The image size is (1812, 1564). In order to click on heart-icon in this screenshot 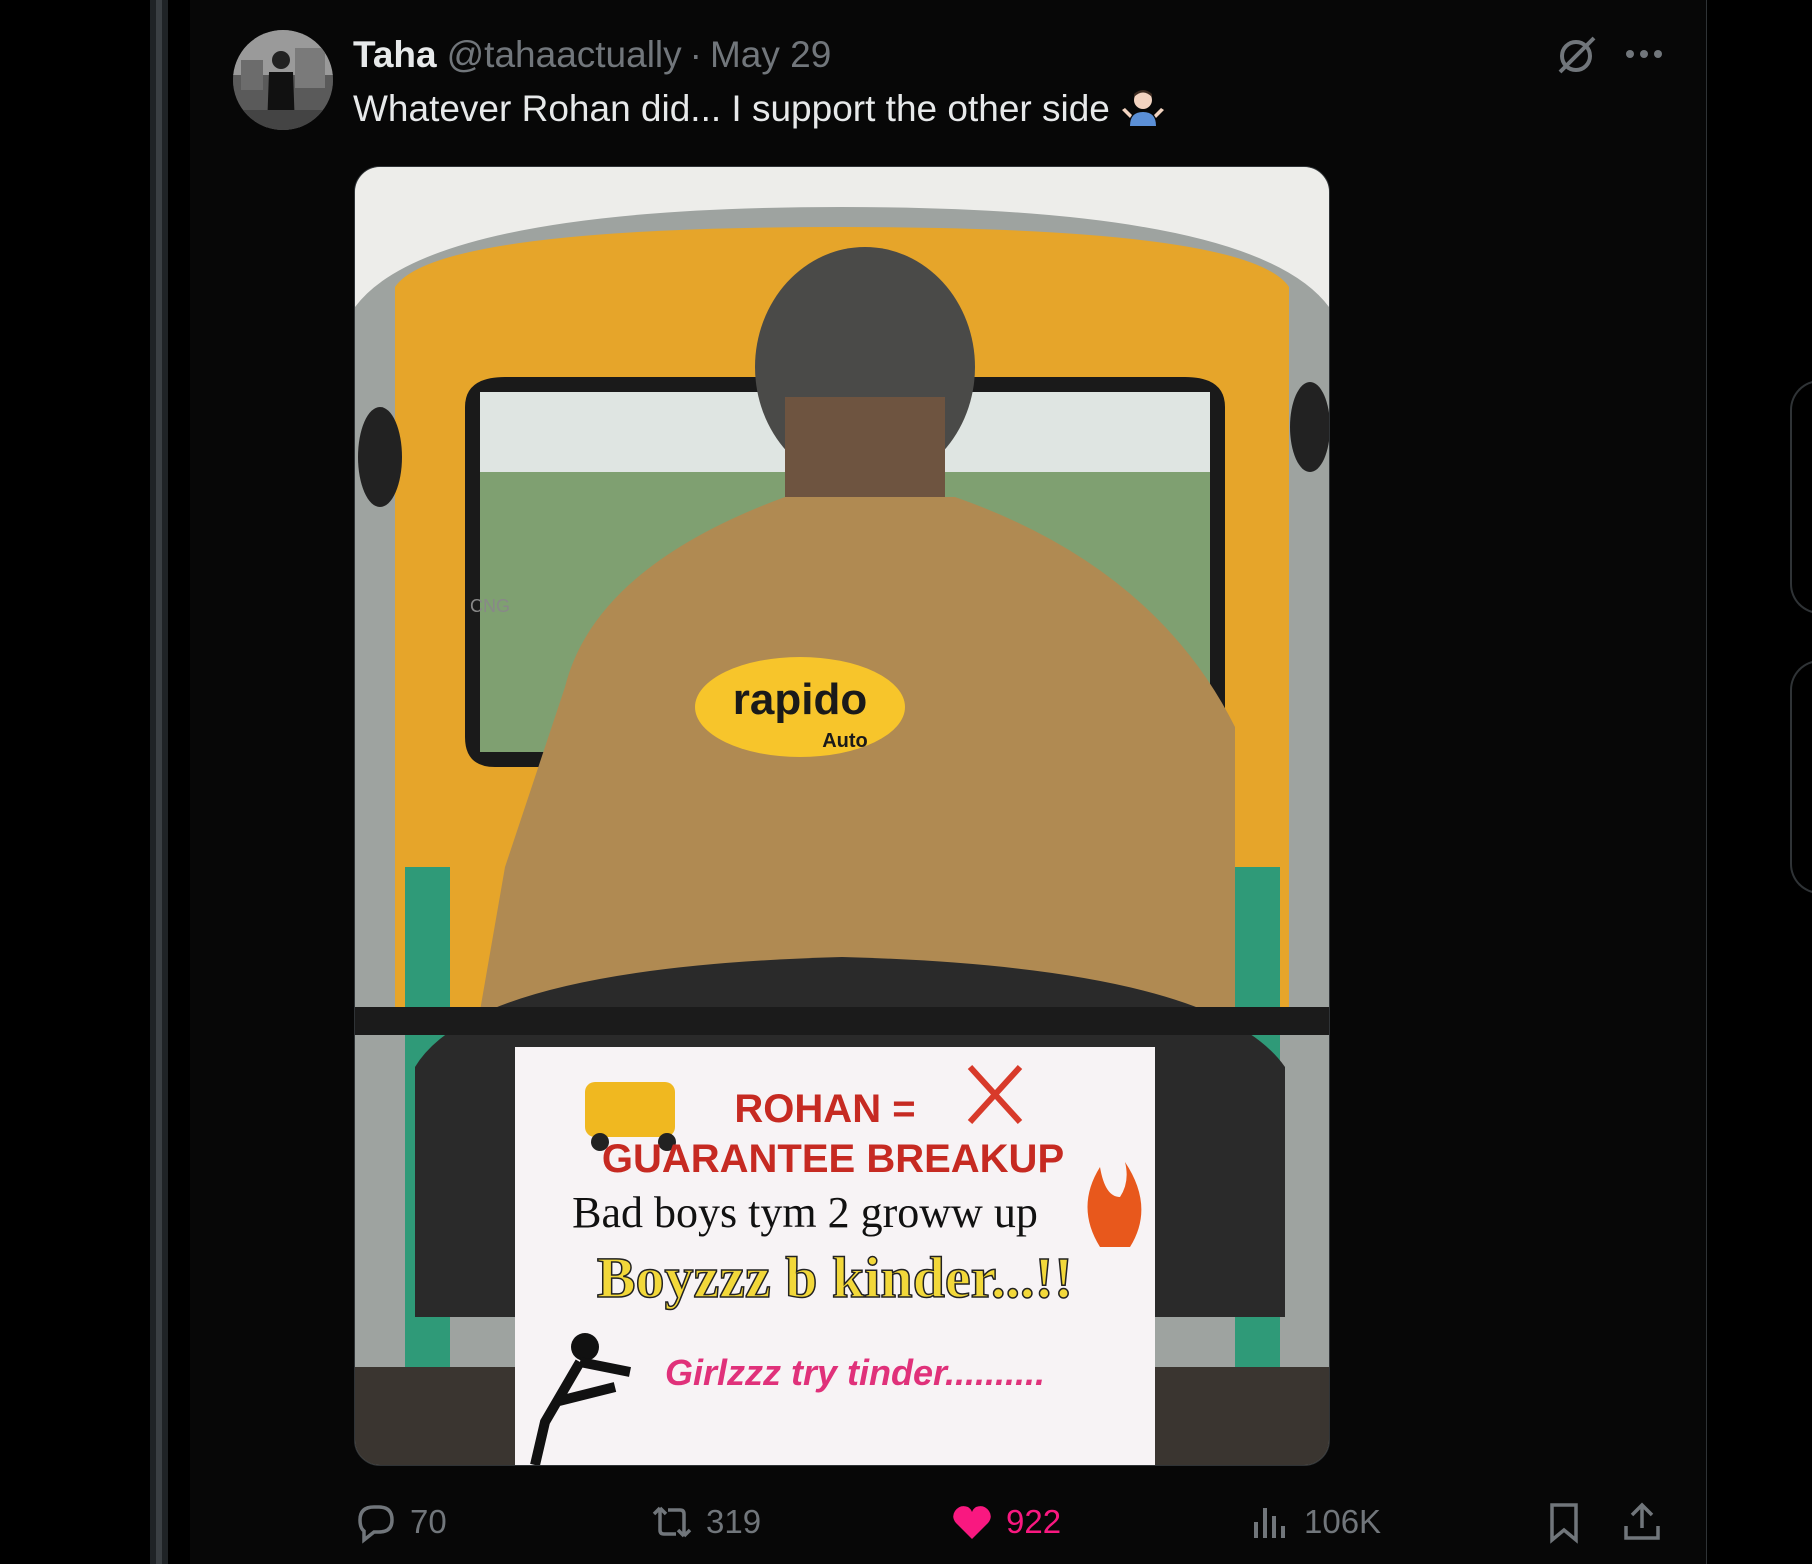, I will do `click(972, 1522)`.